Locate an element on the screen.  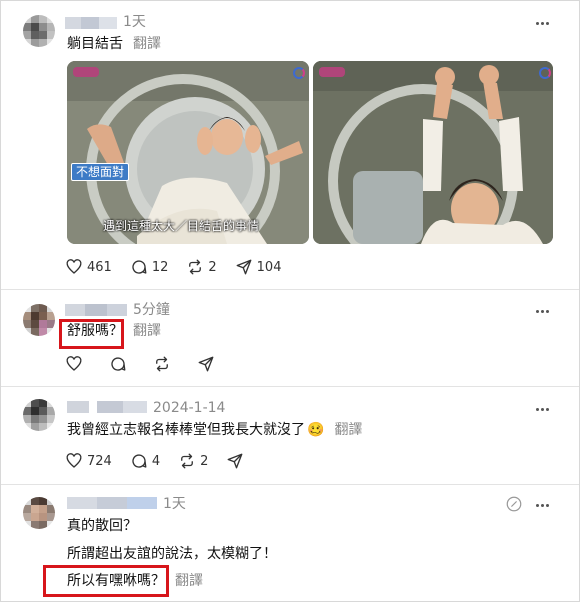
like-count: 461 is located at coordinates (99, 267).